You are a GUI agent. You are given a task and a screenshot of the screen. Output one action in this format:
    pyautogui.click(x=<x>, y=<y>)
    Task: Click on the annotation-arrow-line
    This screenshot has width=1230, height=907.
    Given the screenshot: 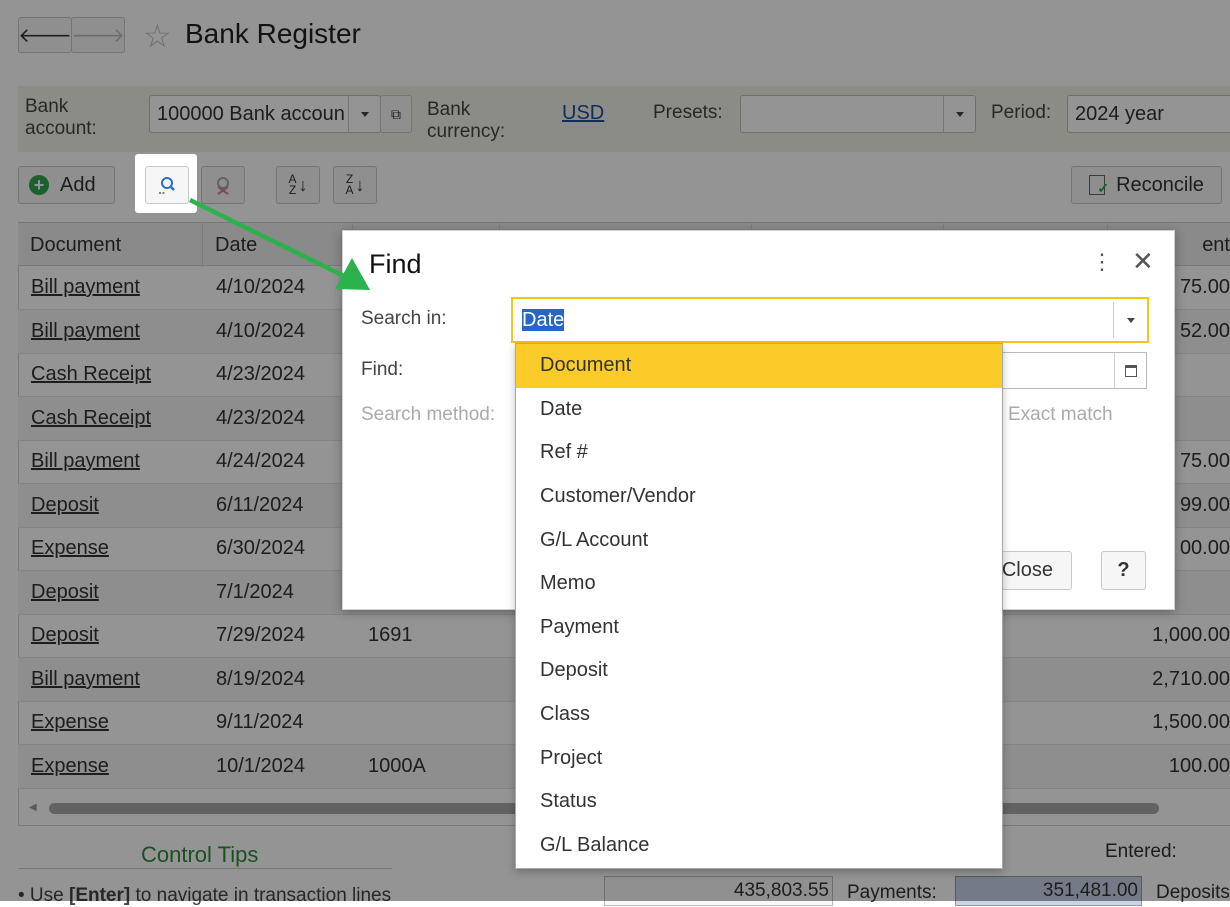 What is the action you would take?
    pyautogui.click(x=268, y=238)
    